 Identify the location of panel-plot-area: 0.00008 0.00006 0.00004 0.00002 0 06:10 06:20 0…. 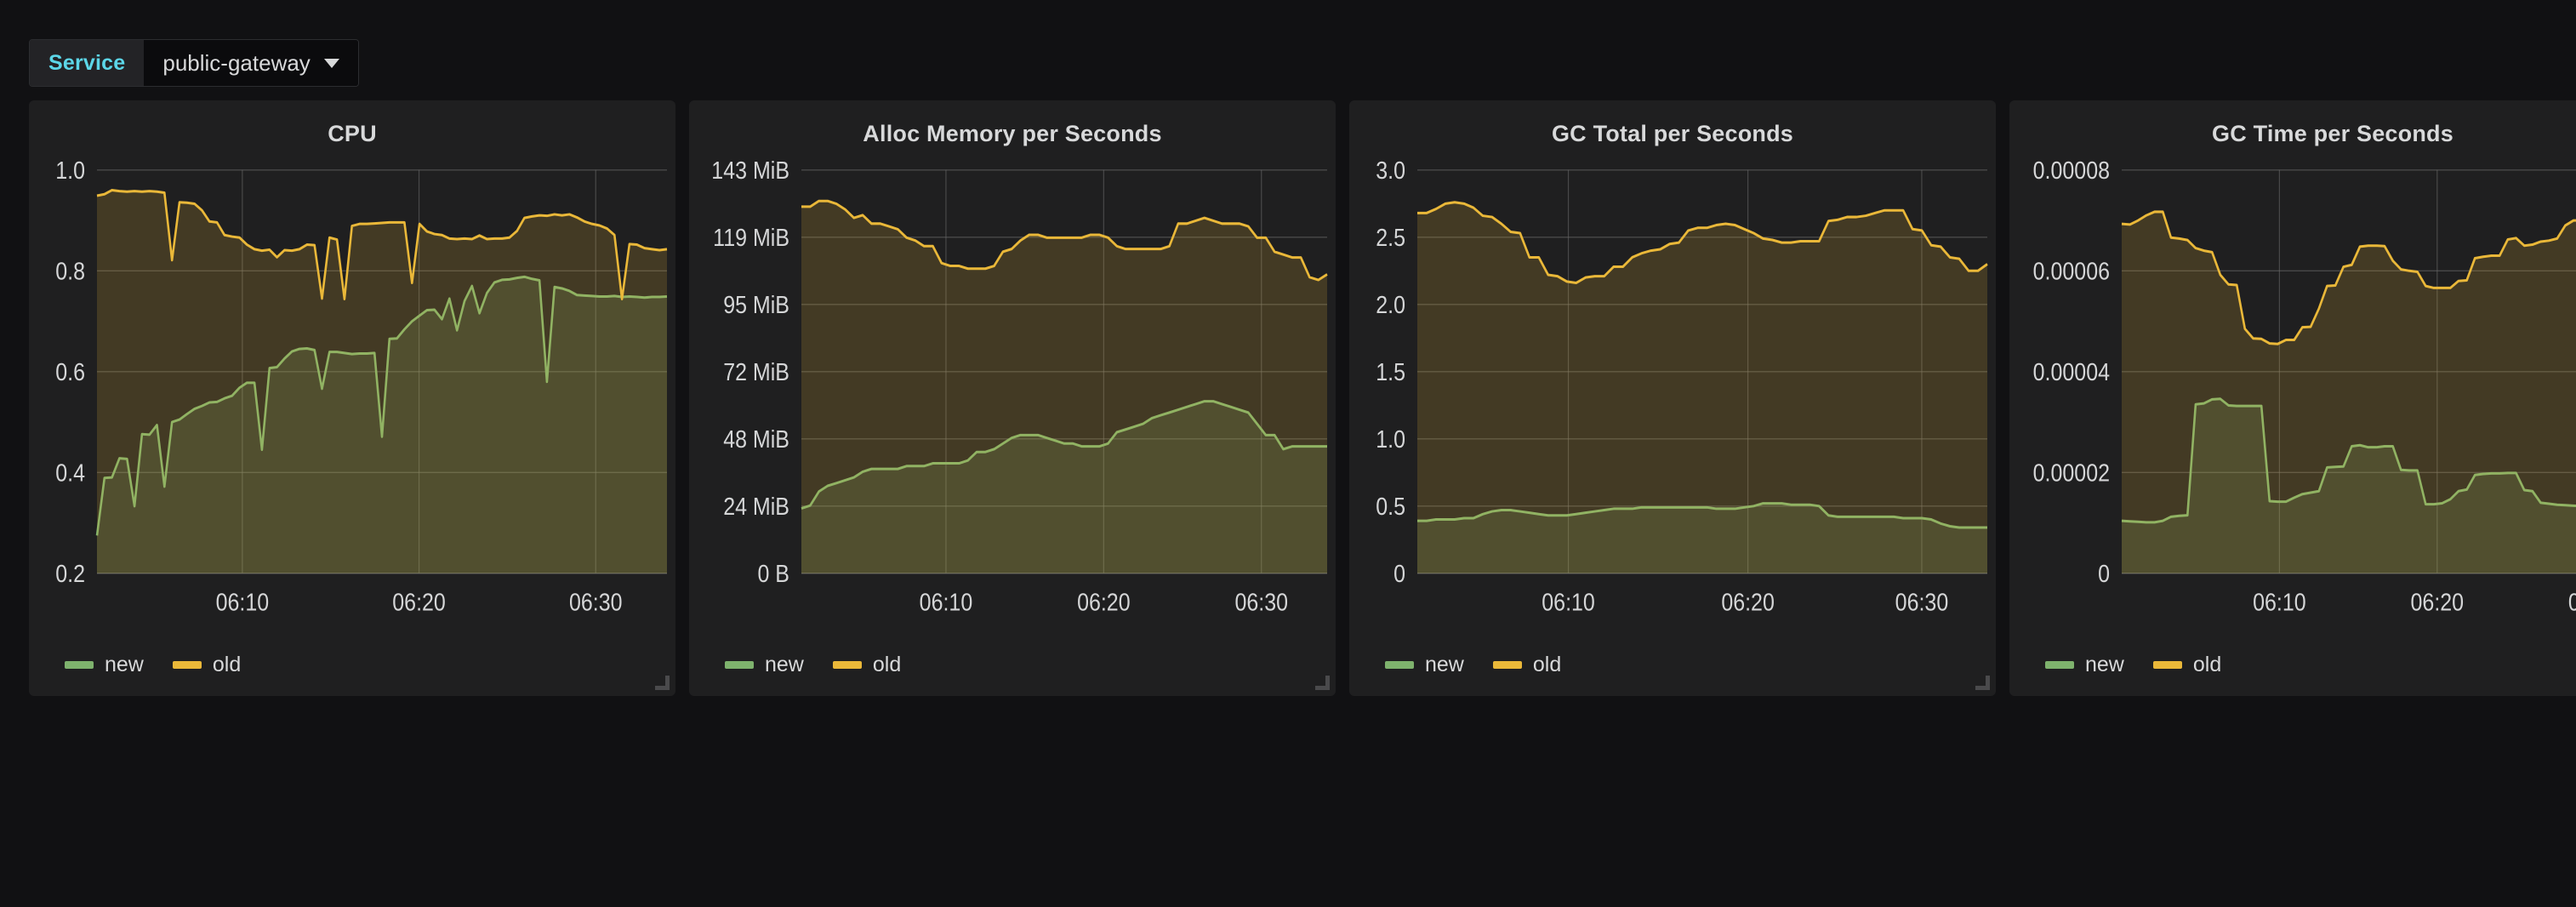
(2293, 398).